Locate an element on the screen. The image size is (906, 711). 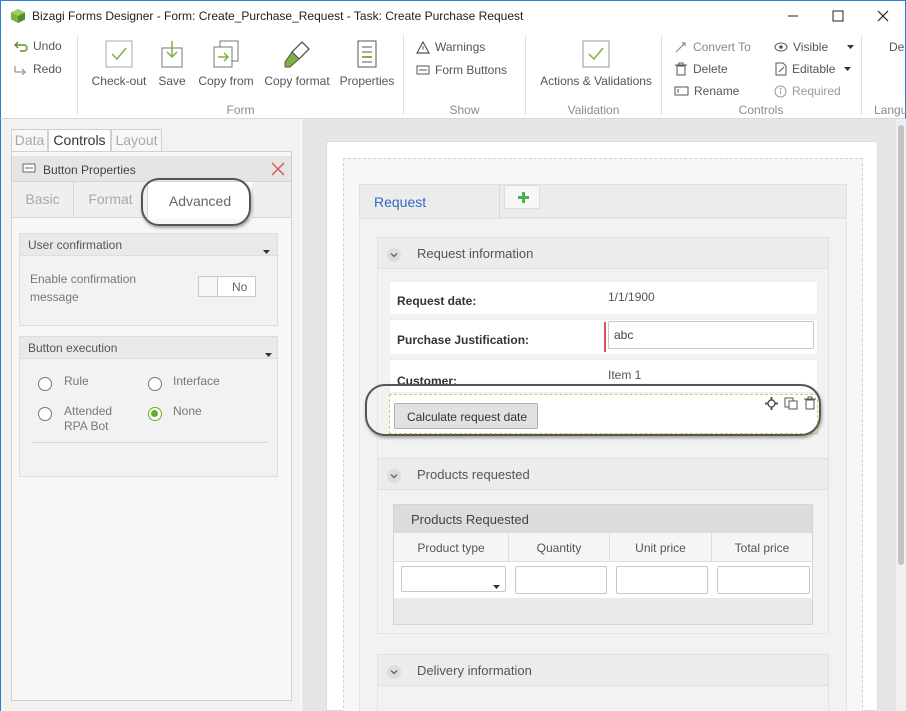
controls-group-label: Controls is located at coordinates (761, 110).